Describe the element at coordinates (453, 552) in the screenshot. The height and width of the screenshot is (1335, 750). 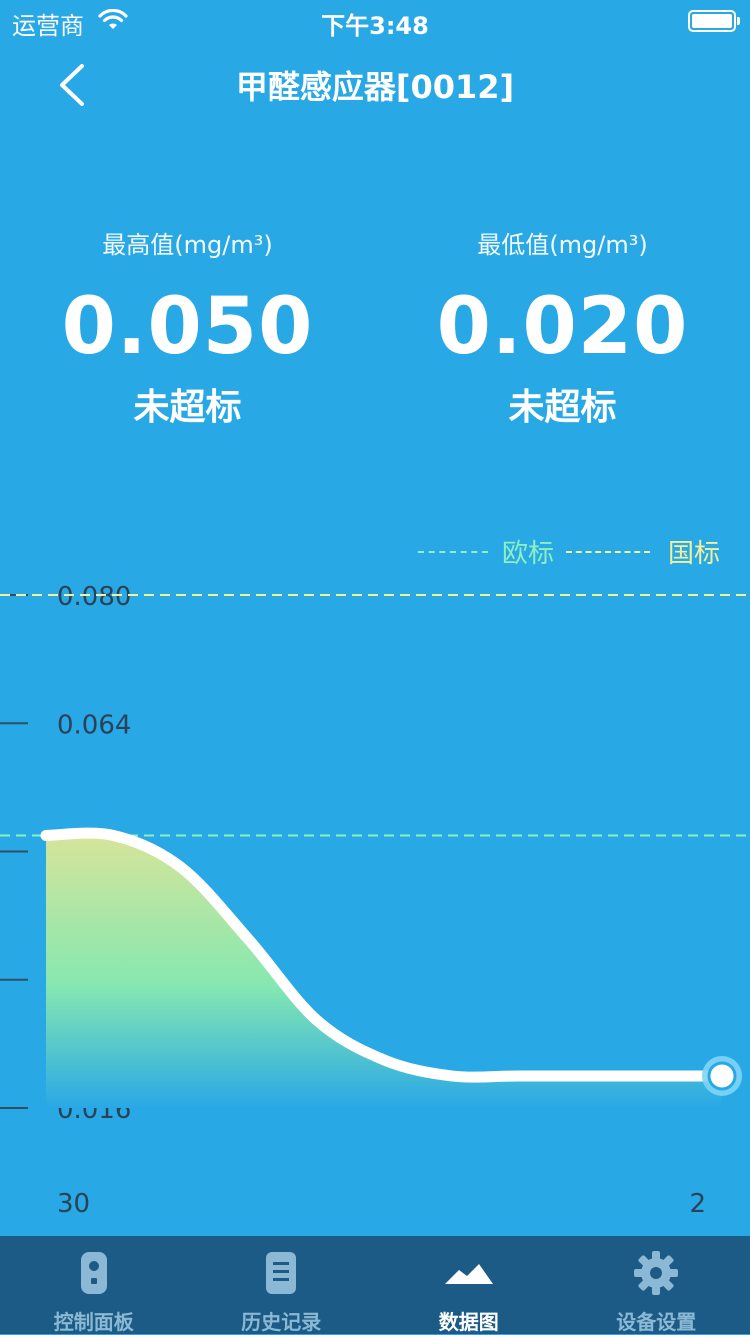
I see `eu-standard-swatch` at that location.